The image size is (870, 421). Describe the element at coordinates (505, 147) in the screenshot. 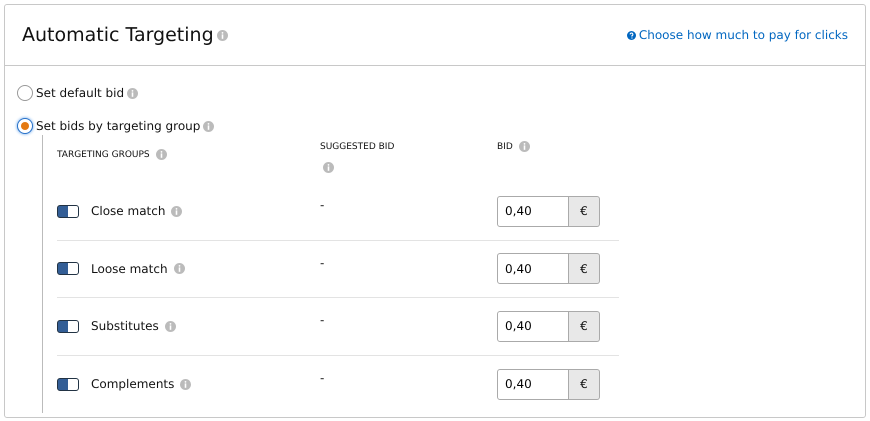

I see `column-header: BID` at that location.